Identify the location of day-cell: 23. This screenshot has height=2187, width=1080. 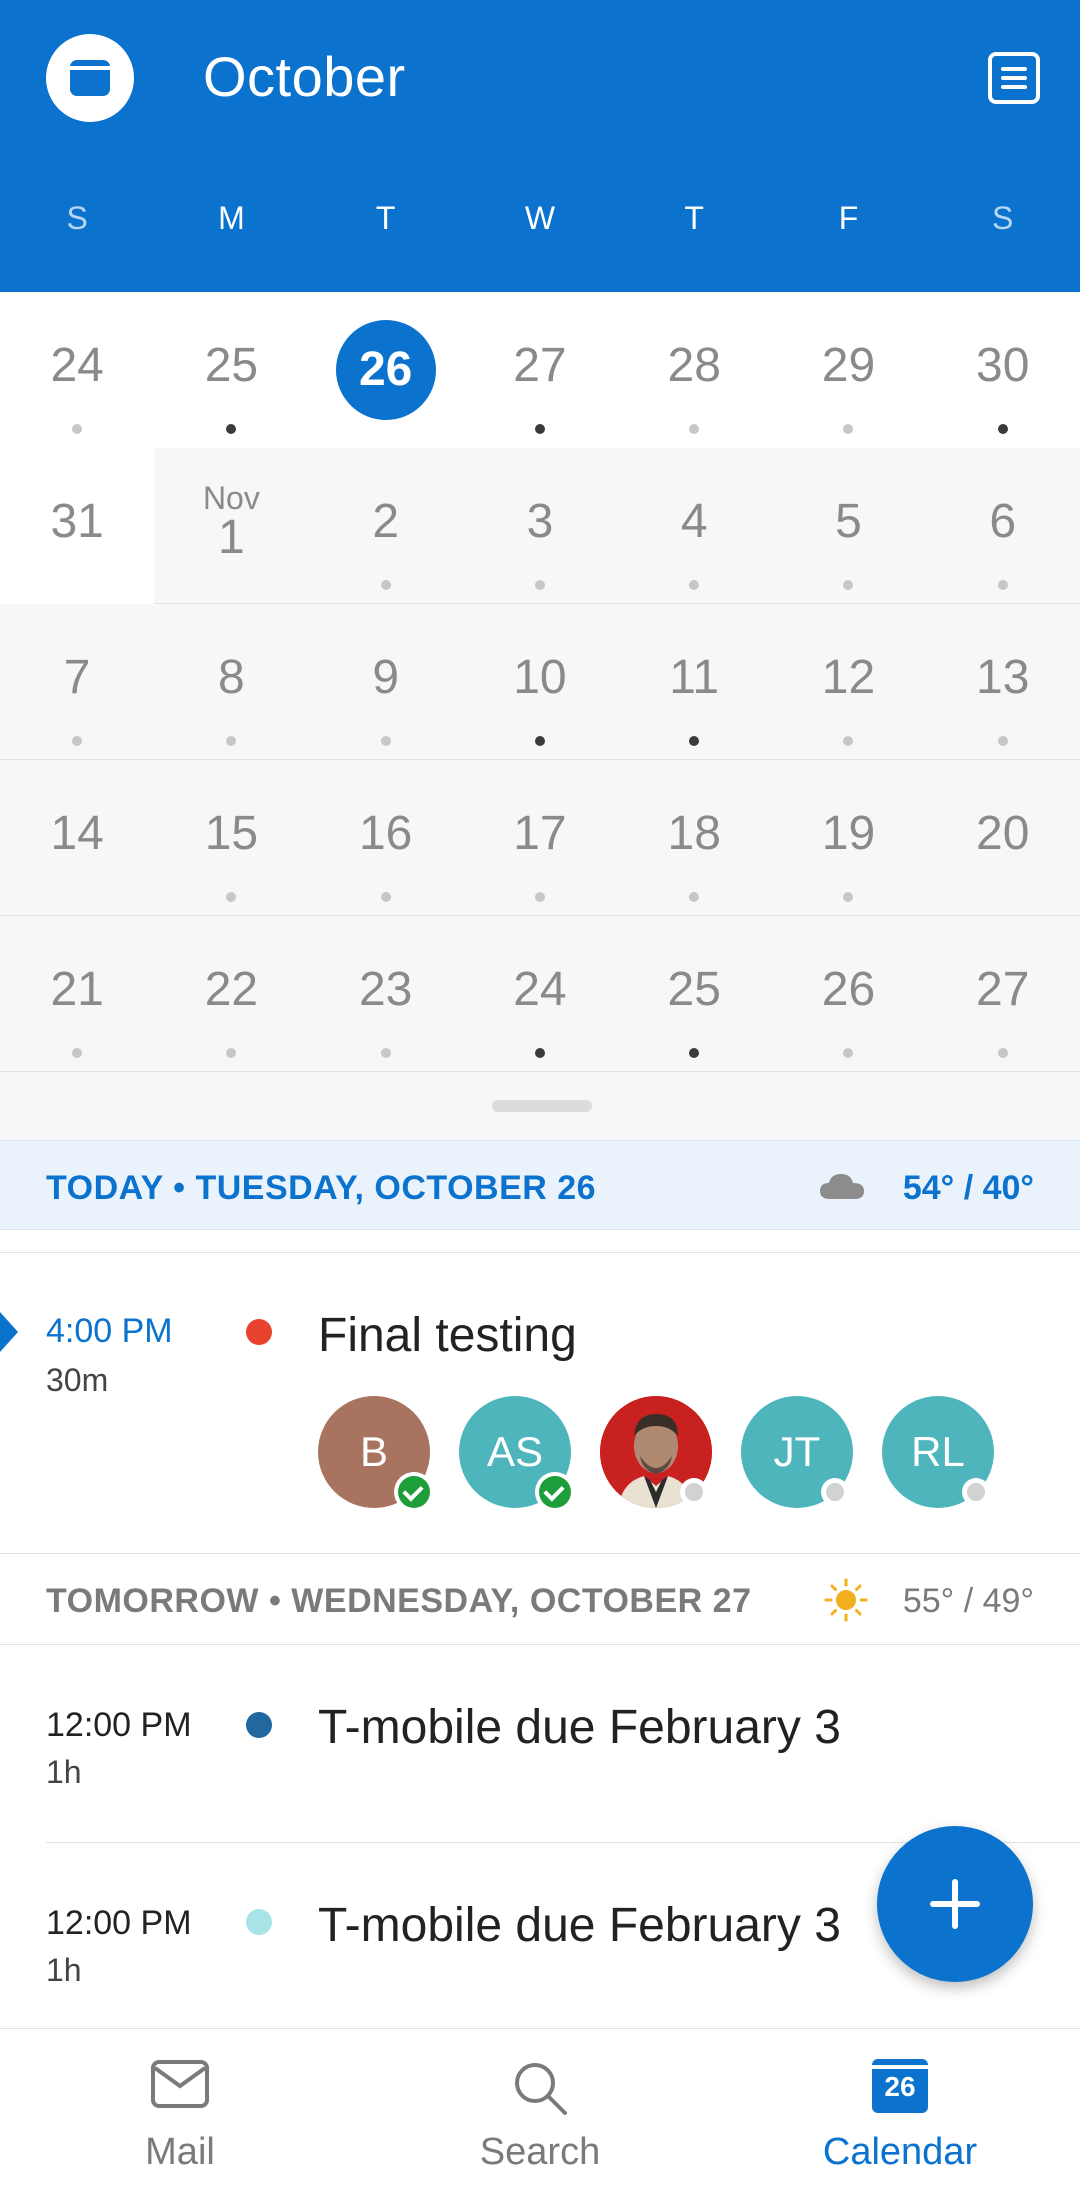
(386, 994).